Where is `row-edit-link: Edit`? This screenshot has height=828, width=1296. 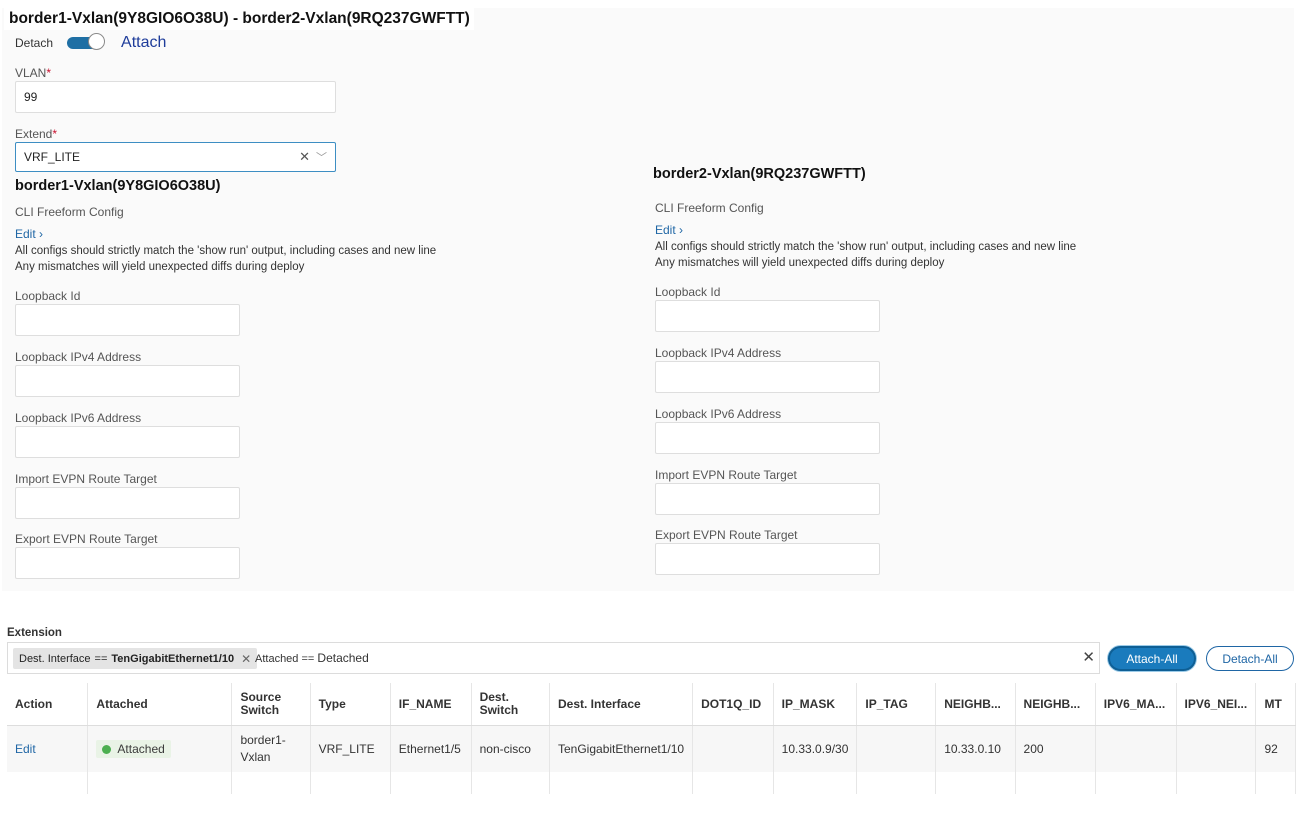
row-edit-link: Edit is located at coordinates (25, 749).